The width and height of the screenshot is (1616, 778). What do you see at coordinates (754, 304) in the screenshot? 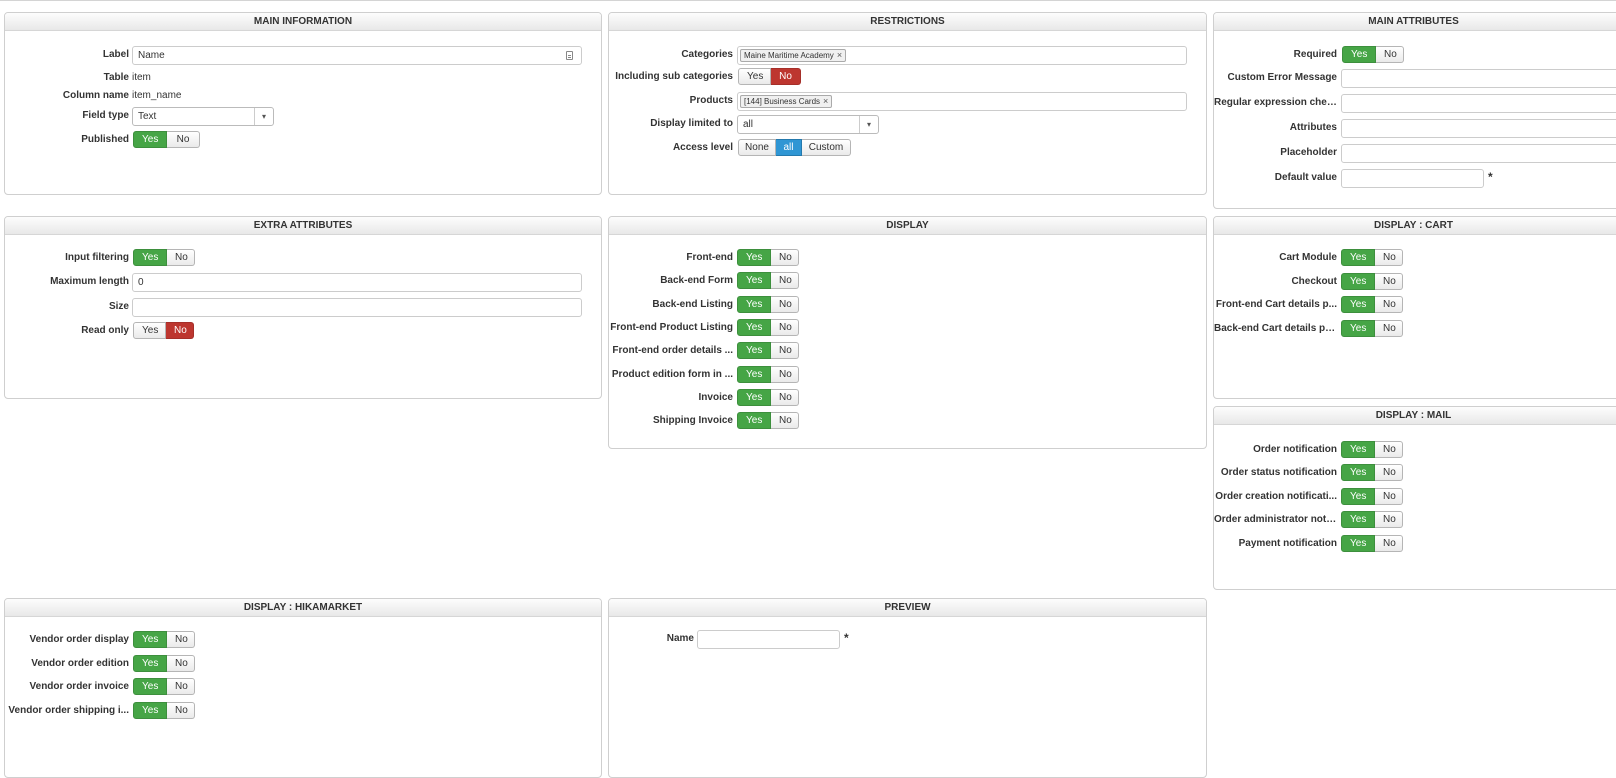
I see `back-end-listing-yes-button: Yes` at bounding box center [754, 304].